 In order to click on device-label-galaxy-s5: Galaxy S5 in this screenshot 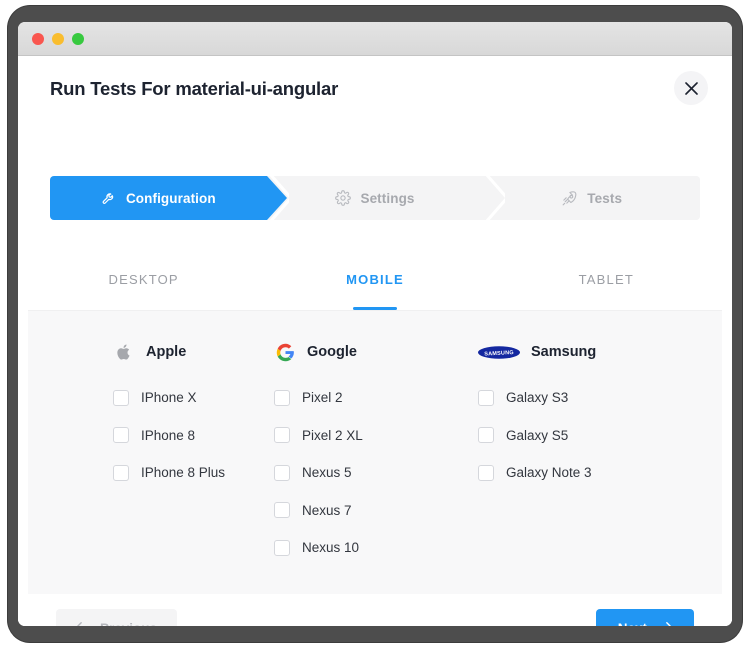, I will do `click(537, 435)`.